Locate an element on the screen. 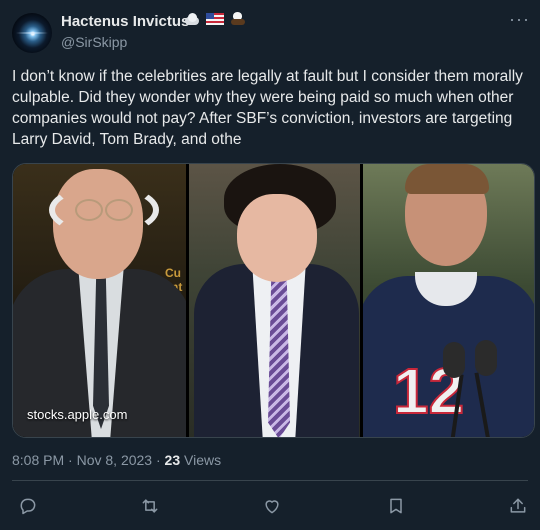 The width and height of the screenshot is (540, 530). author-badges is located at coordinates (215, 19).